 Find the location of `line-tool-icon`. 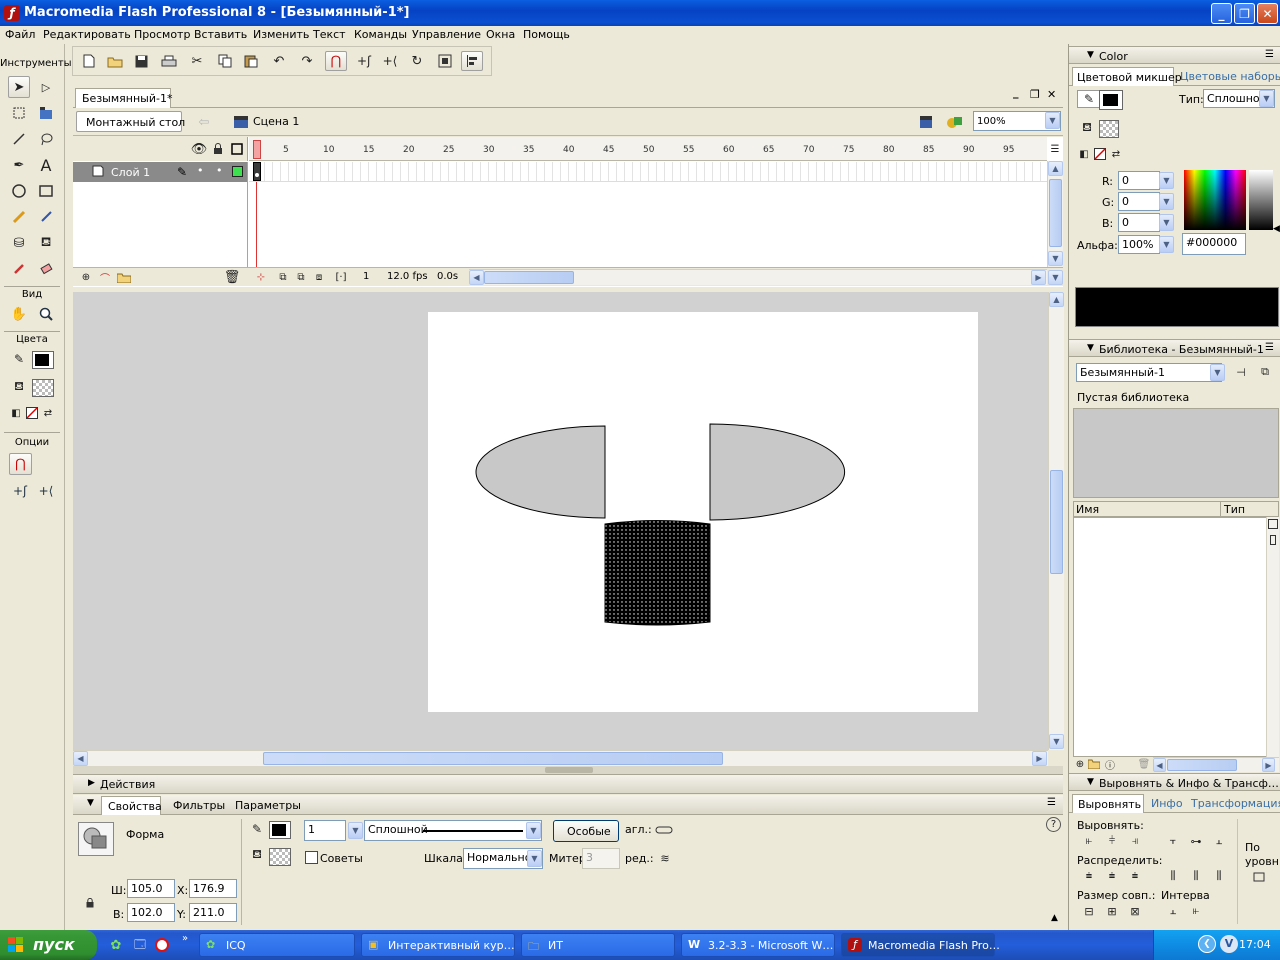

line-tool-icon is located at coordinates (19, 139).